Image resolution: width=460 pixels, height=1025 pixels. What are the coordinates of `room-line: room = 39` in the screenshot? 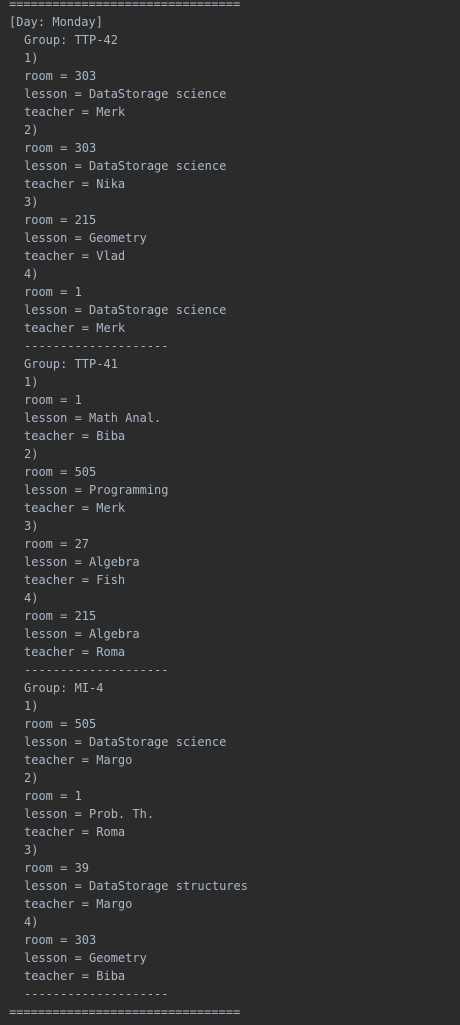 It's located at (57, 868).